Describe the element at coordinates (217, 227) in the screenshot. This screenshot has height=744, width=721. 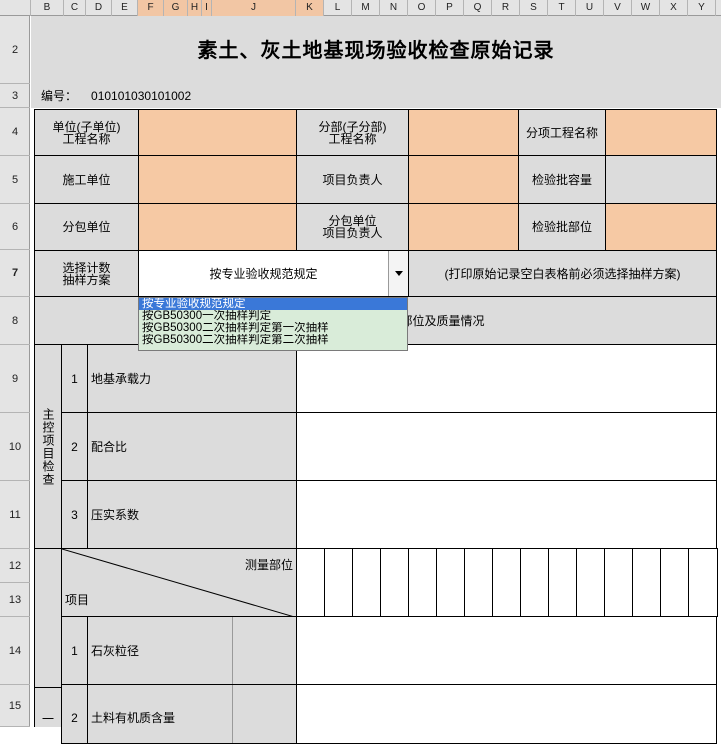
I see `subcontractor-input` at that location.